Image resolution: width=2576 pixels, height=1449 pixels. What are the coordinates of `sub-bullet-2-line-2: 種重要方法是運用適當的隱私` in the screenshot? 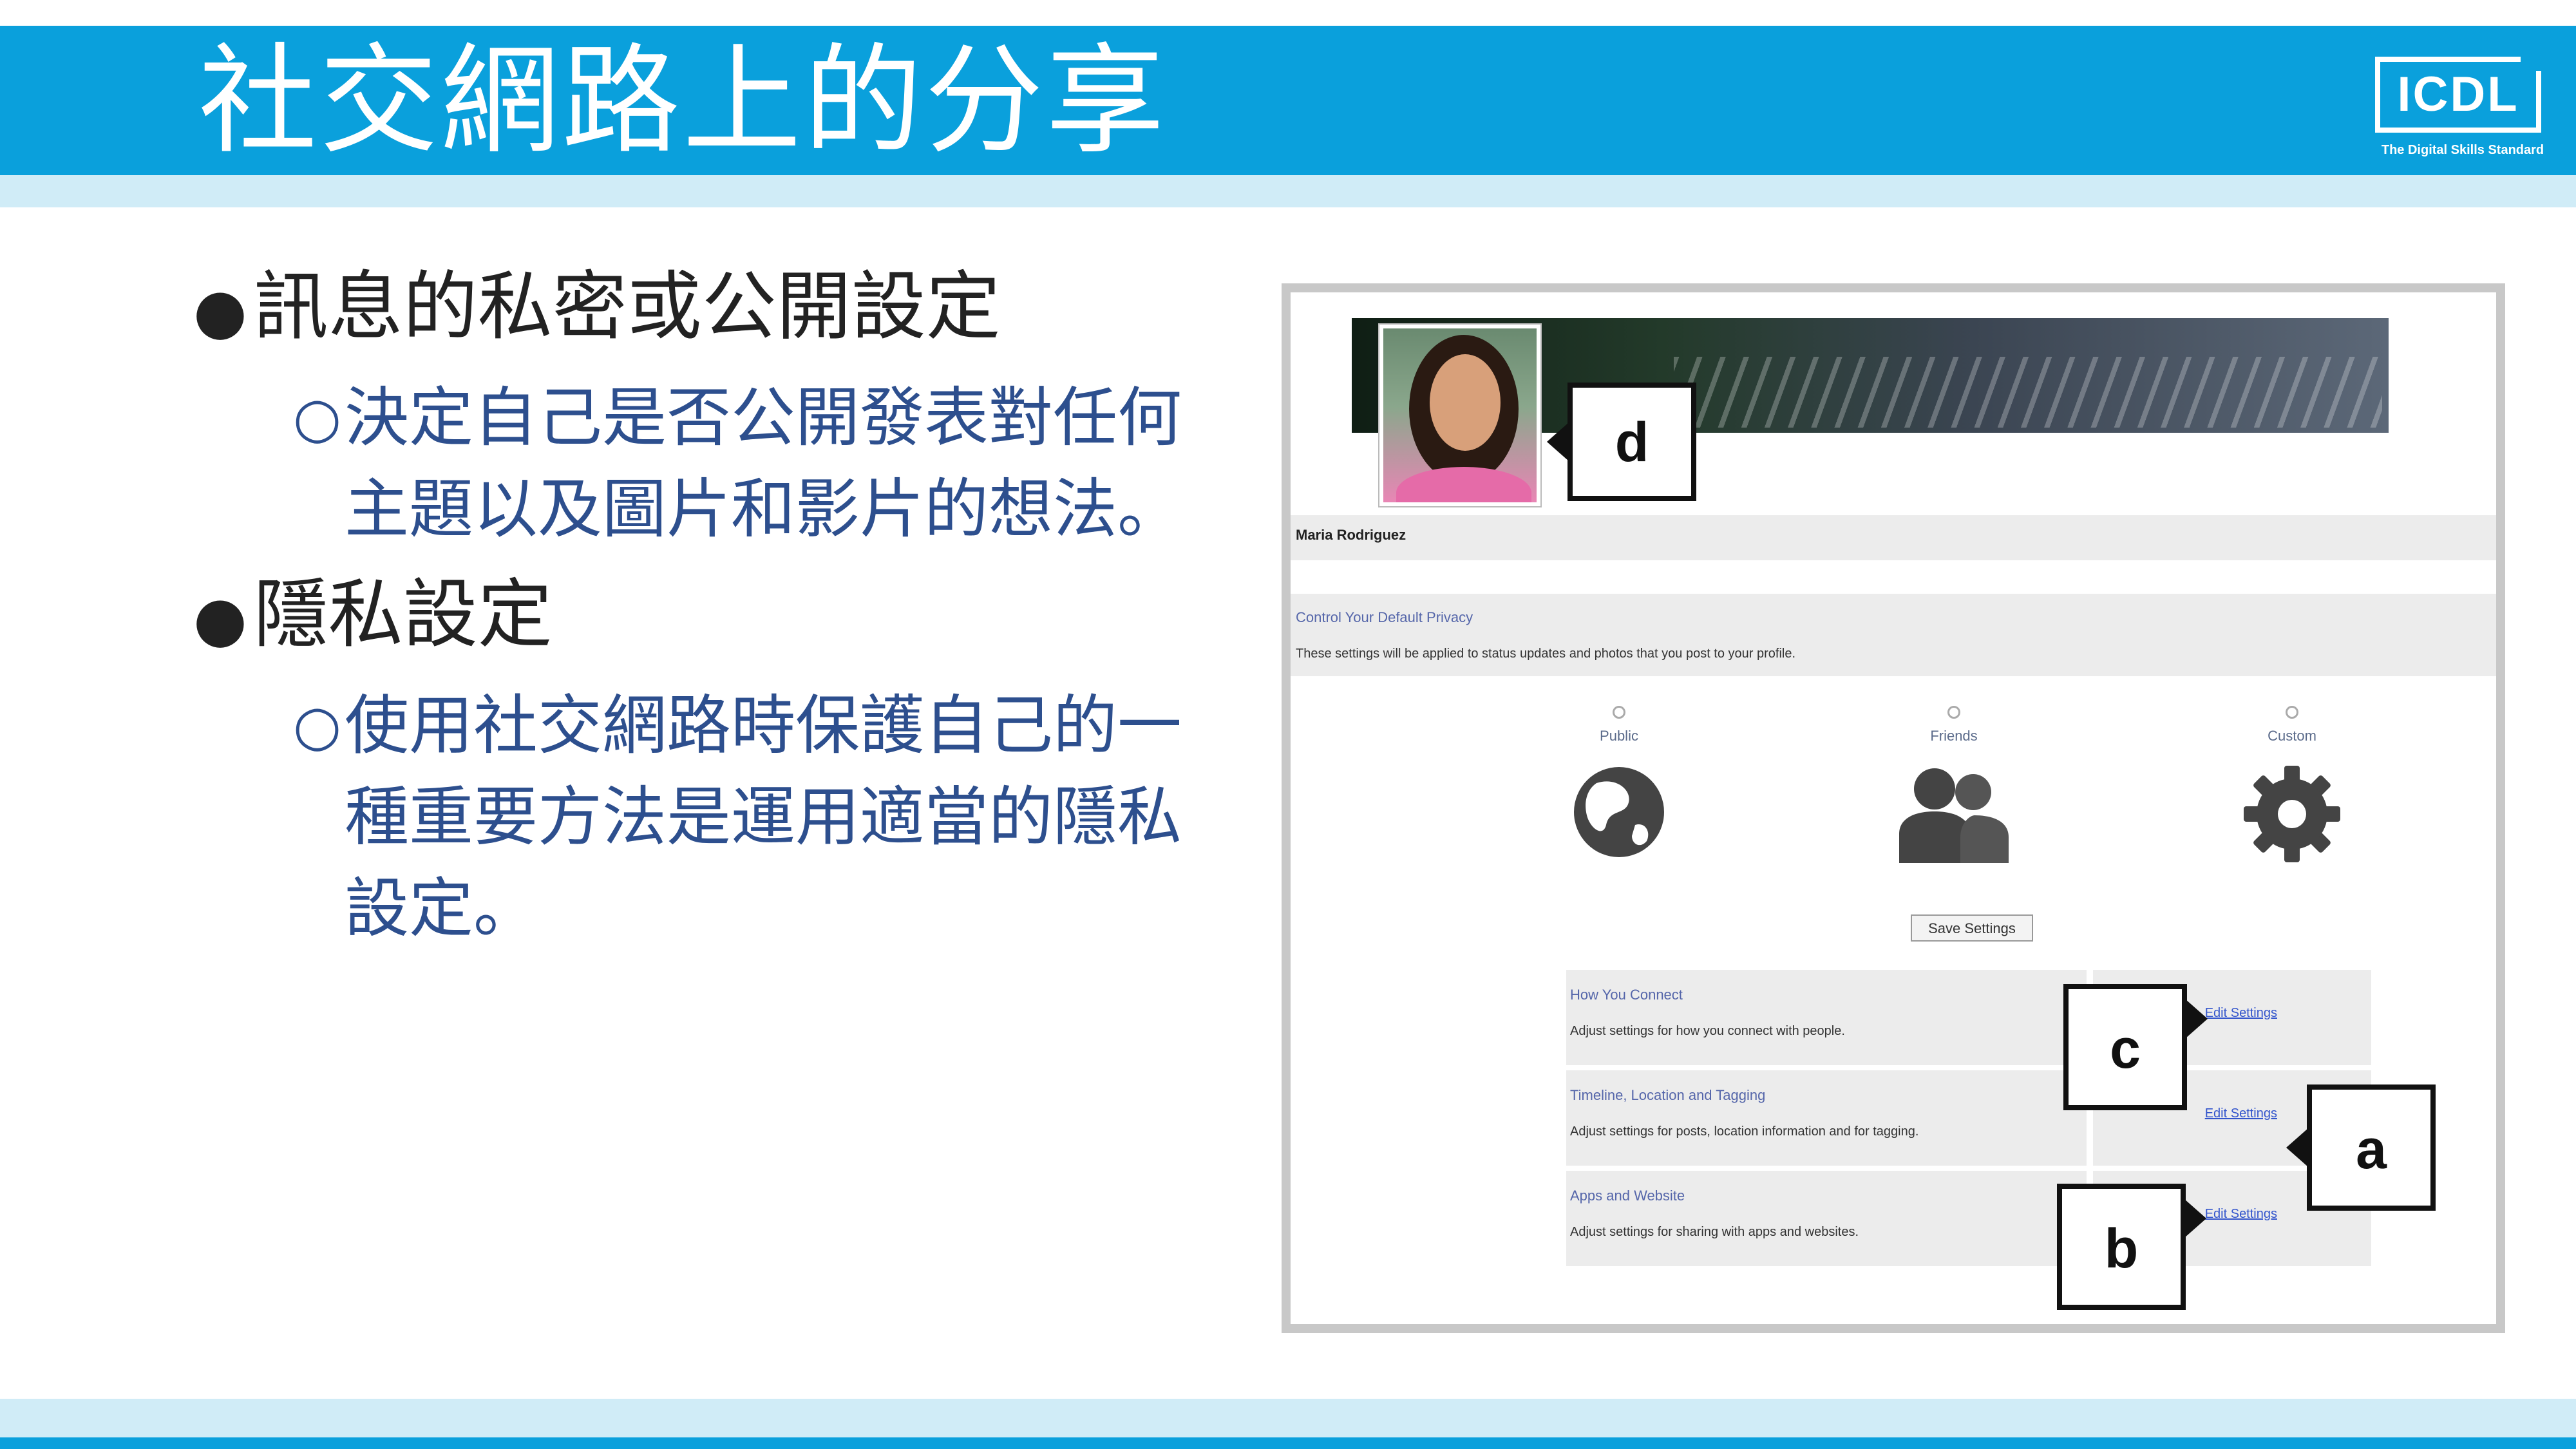 It's located at (763, 817).